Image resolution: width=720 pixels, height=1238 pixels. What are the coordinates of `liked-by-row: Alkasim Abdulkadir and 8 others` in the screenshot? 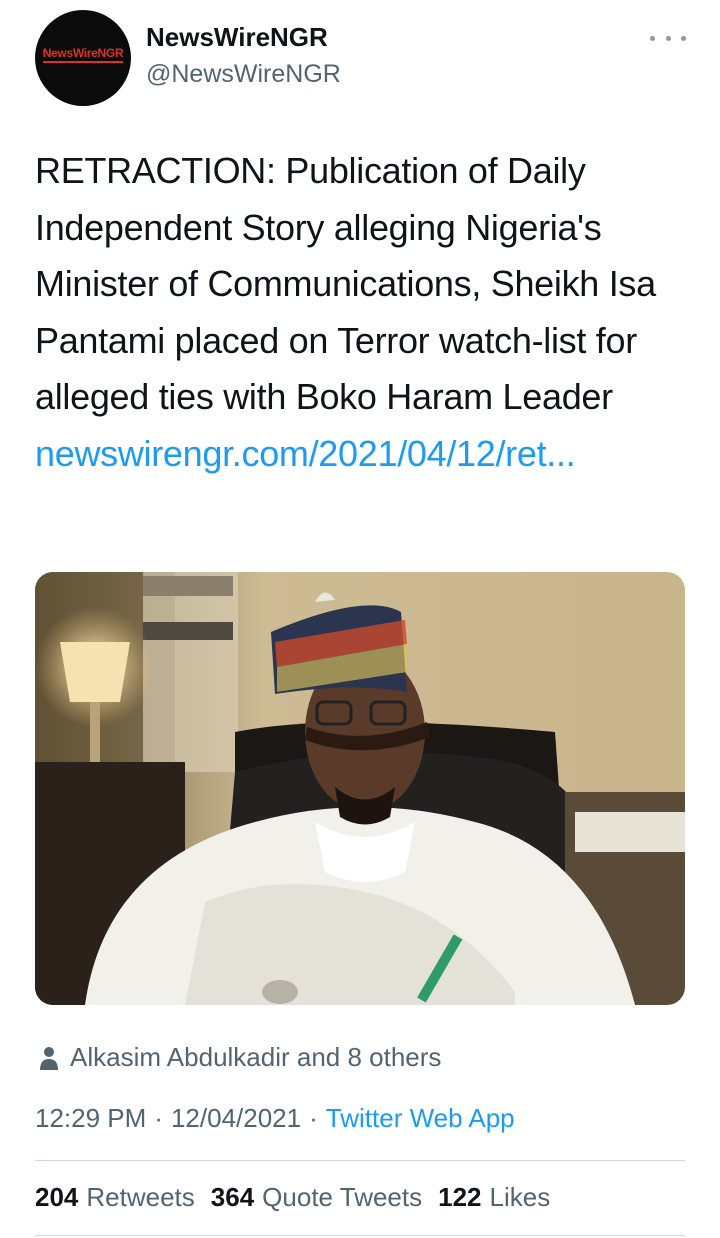 It's located at (240, 1057).